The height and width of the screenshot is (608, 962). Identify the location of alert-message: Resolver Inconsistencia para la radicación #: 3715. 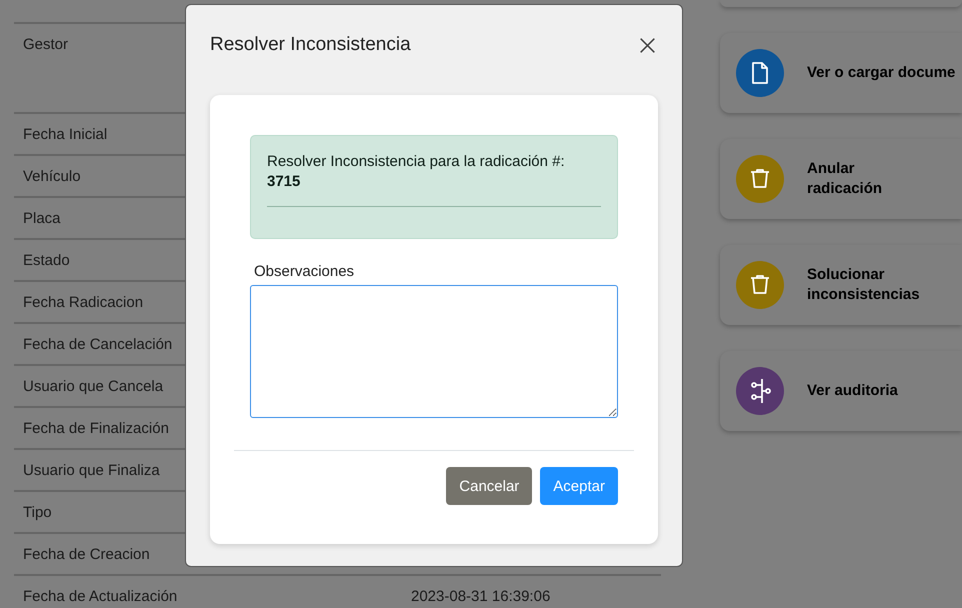
(416, 172).